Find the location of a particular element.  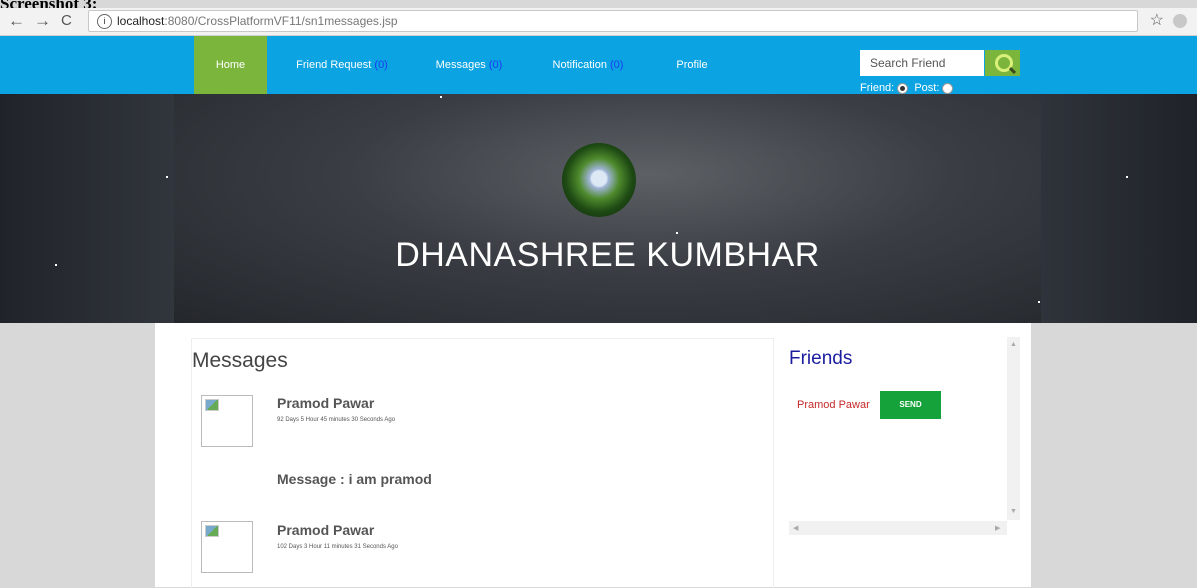

message-text: Message : i am pramod is located at coordinates (354, 479).